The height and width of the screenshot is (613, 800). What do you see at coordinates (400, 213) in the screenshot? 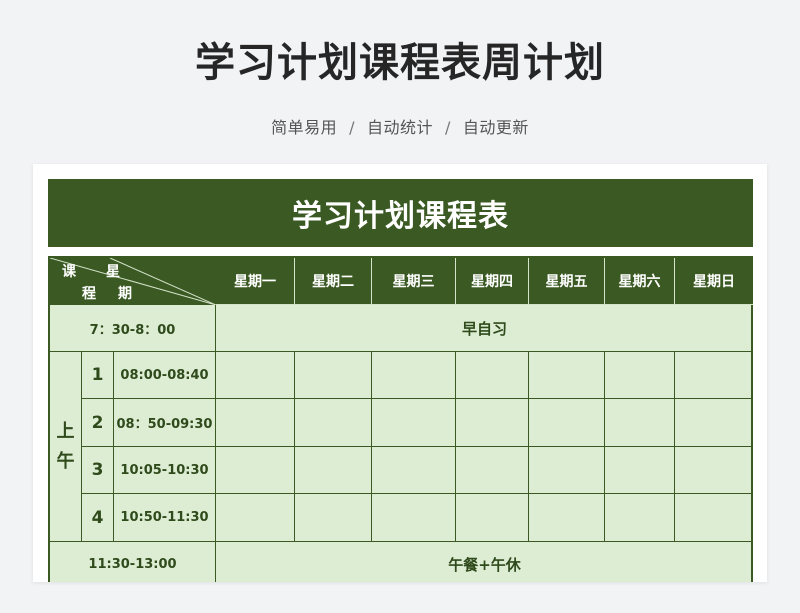
I see `sheet-title: 学习计划课程表` at bounding box center [400, 213].